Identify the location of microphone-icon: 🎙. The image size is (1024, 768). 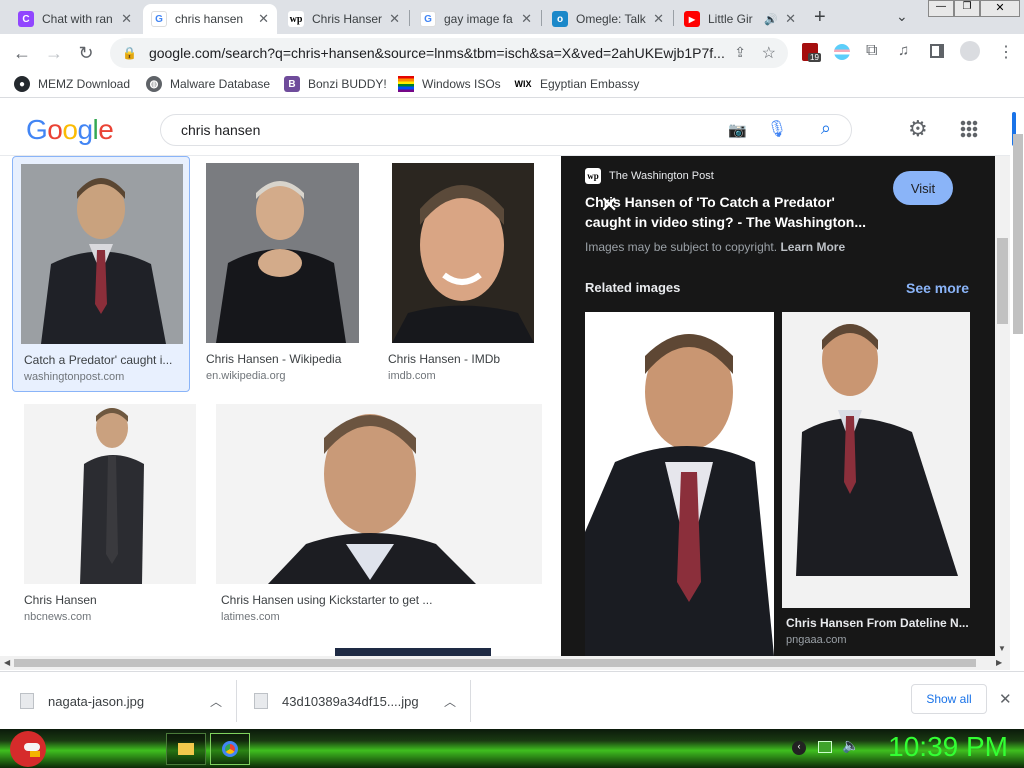
(777, 129).